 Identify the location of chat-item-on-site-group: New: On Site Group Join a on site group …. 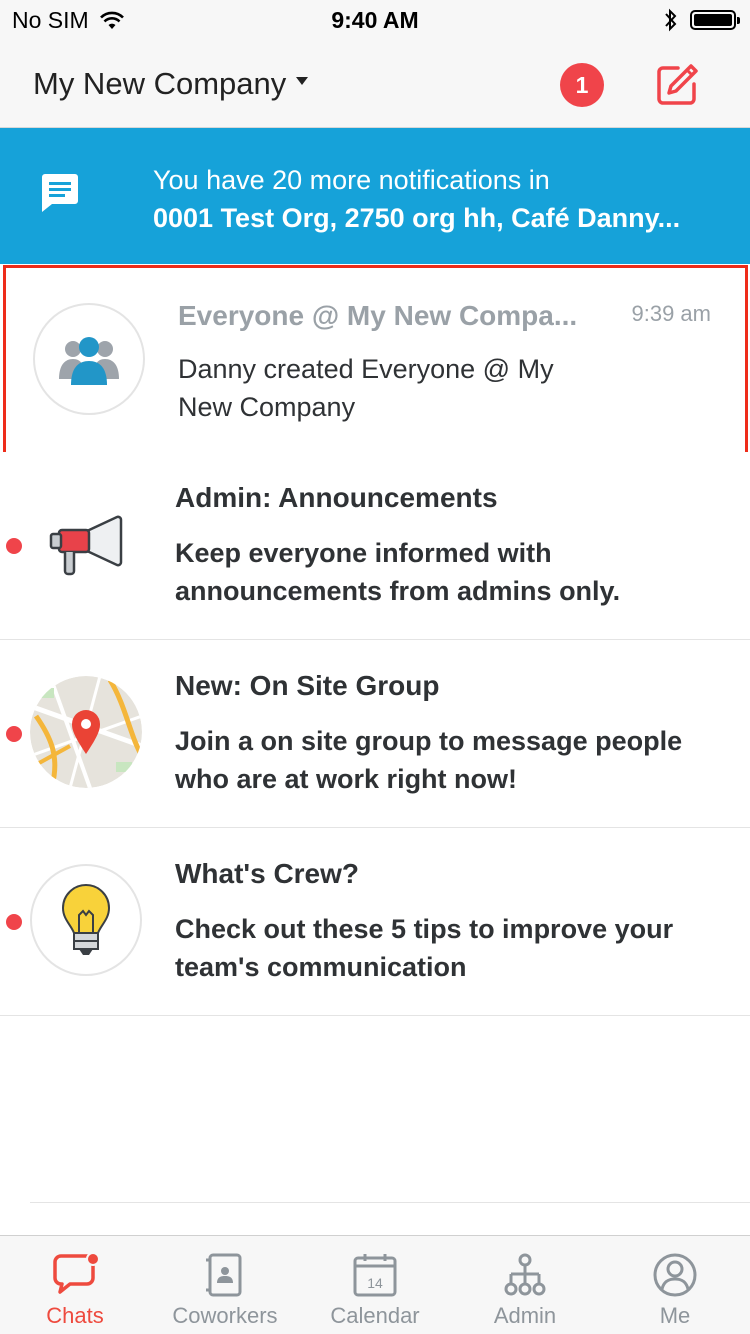
(375, 734).